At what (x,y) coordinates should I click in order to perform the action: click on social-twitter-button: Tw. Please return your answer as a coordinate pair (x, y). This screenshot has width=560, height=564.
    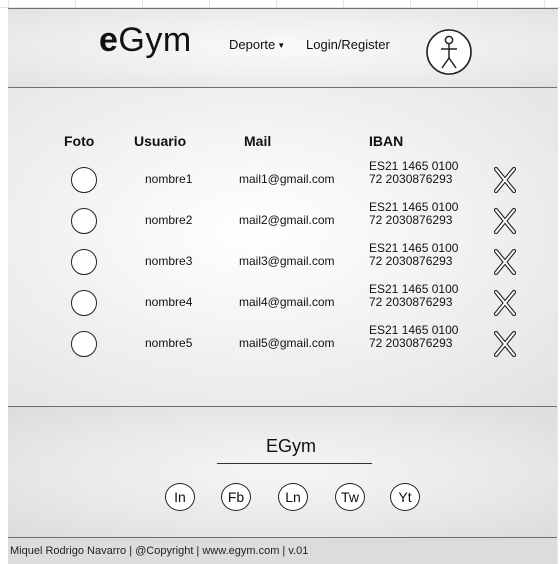
    Looking at the image, I should click on (350, 497).